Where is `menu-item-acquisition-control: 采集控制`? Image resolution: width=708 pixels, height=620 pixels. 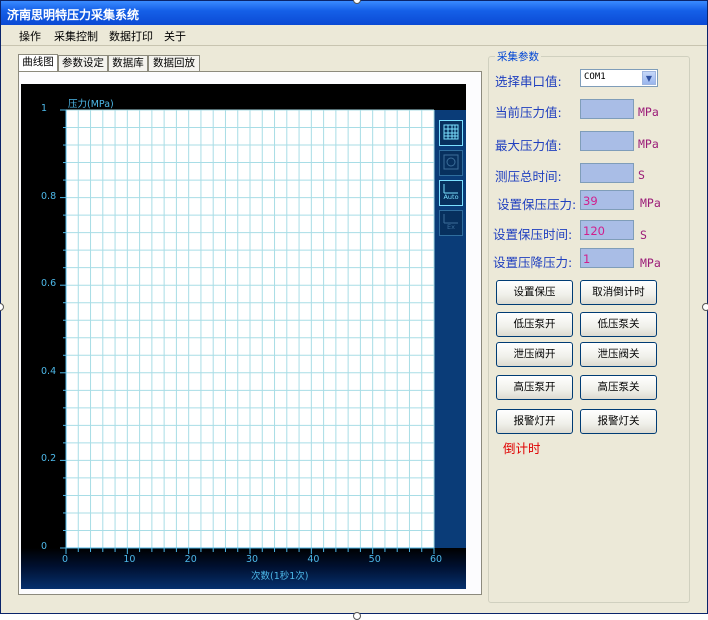 menu-item-acquisition-control: 采集控制 is located at coordinates (76, 36).